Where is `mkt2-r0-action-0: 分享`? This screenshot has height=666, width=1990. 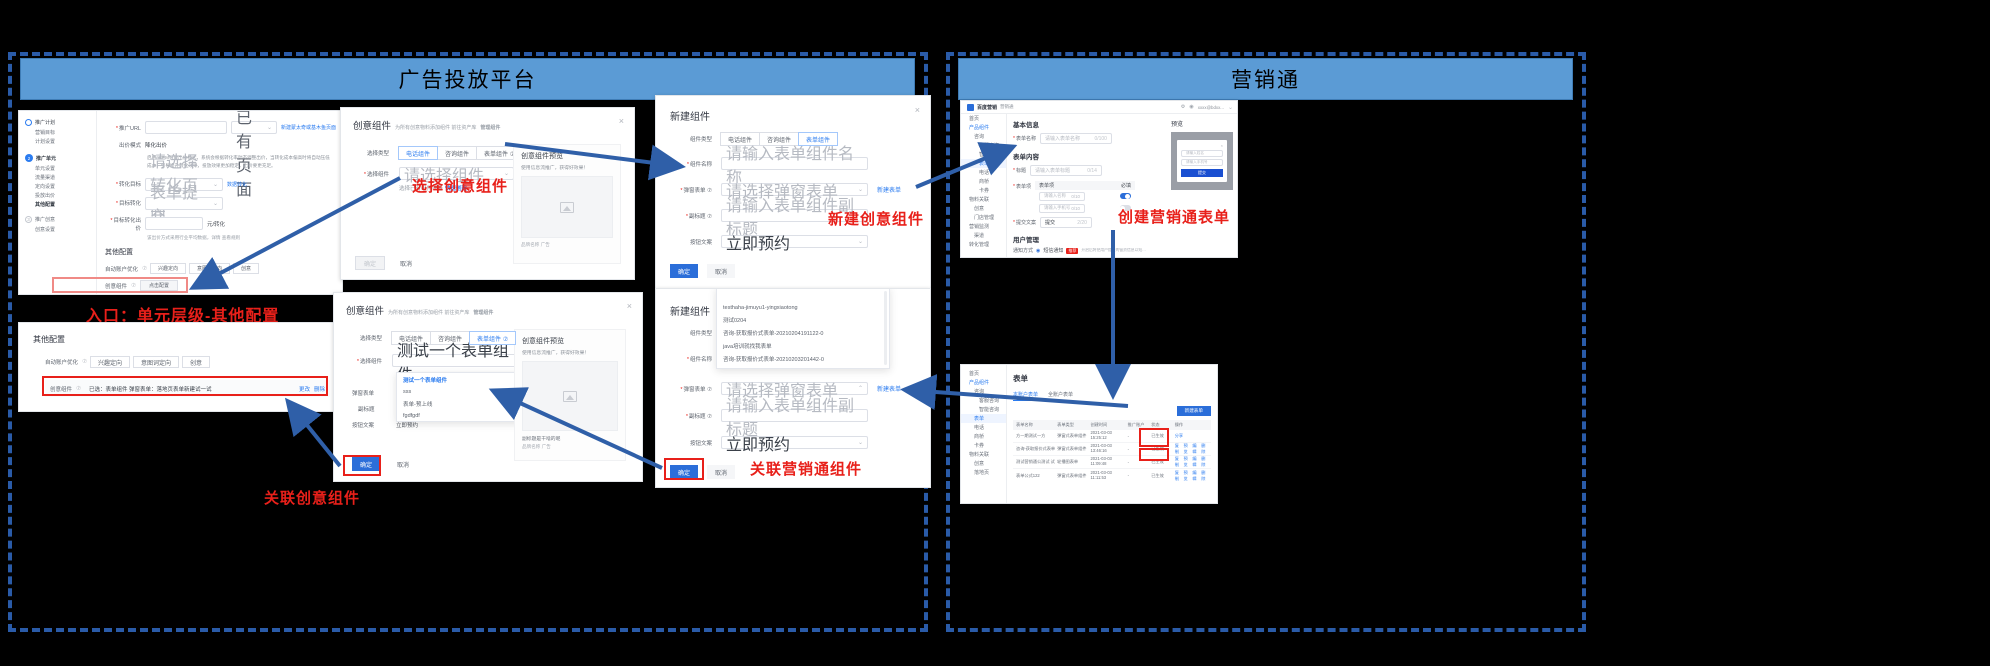
mkt2-r0-action-0: 分享 is located at coordinates (1191, 436).